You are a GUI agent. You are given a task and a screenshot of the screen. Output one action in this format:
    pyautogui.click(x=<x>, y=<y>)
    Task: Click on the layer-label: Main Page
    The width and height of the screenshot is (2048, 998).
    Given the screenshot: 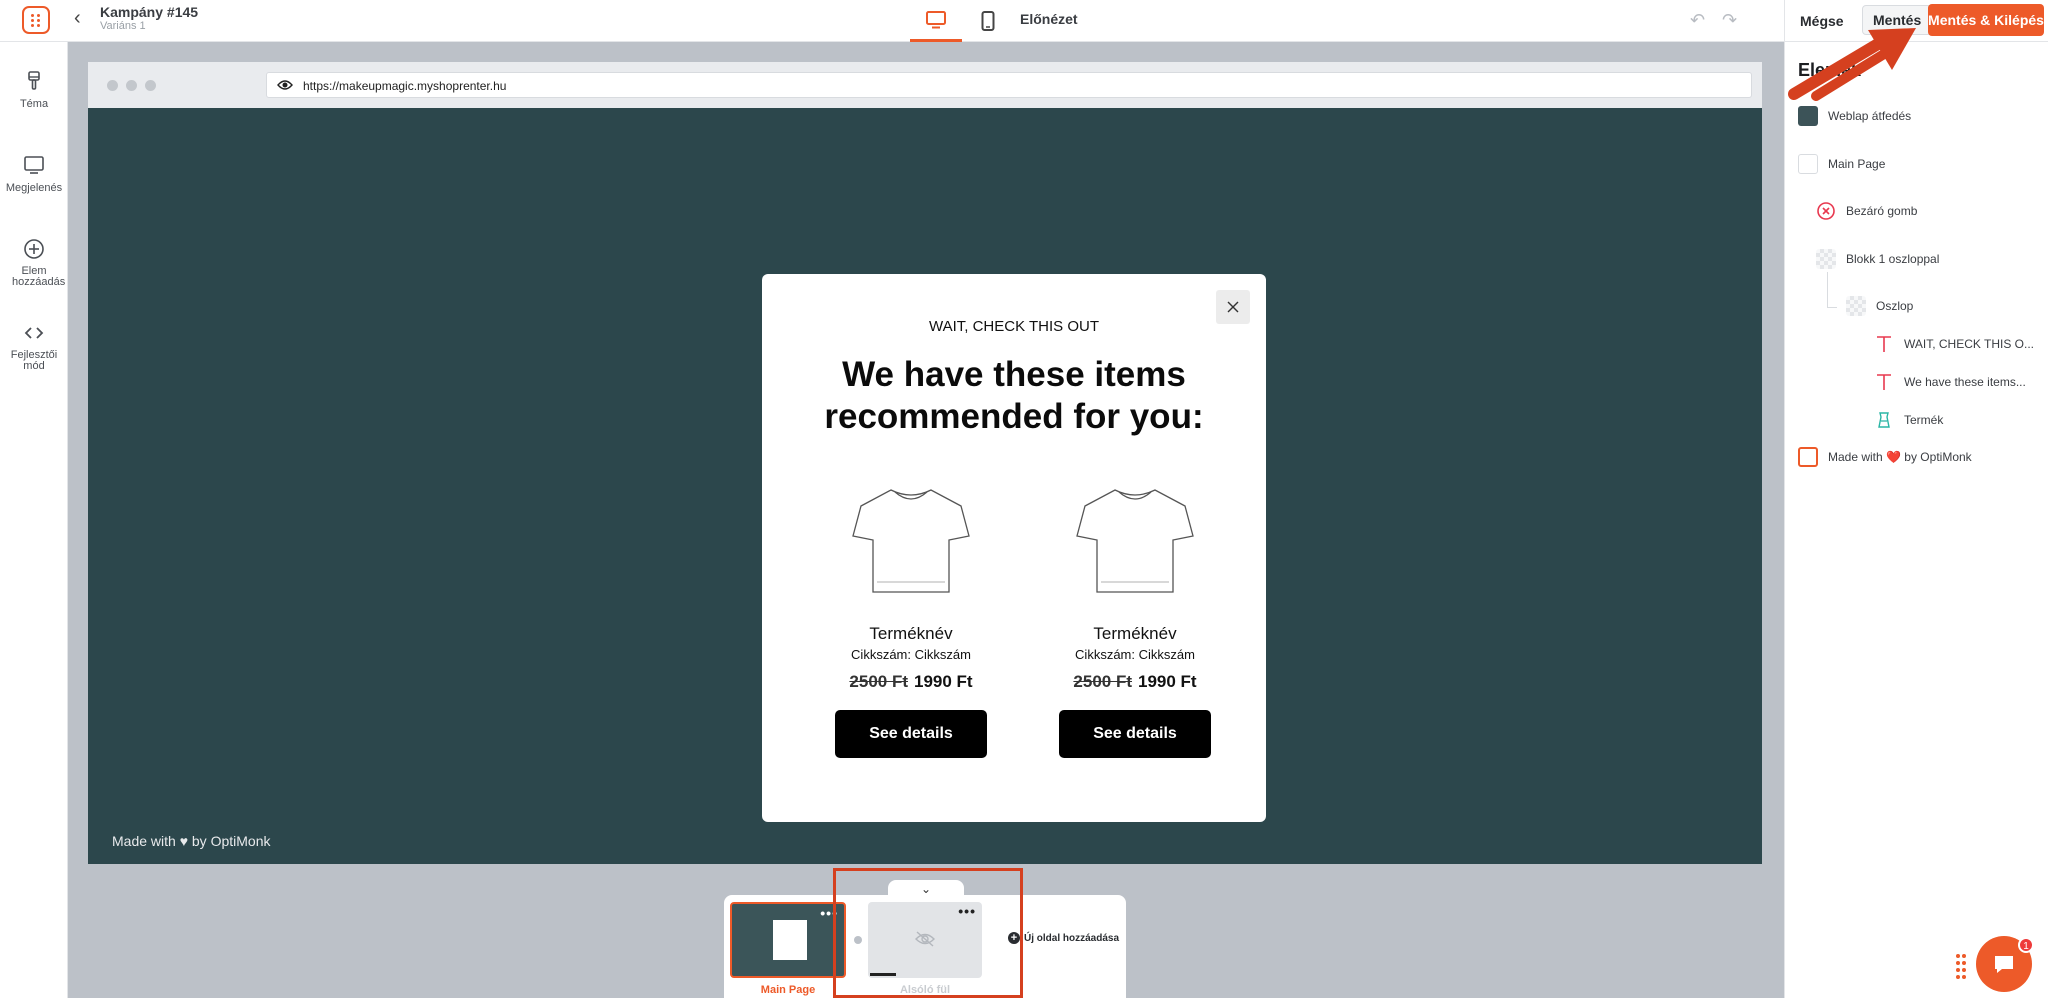 What is the action you would take?
    pyautogui.click(x=1857, y=164)
    